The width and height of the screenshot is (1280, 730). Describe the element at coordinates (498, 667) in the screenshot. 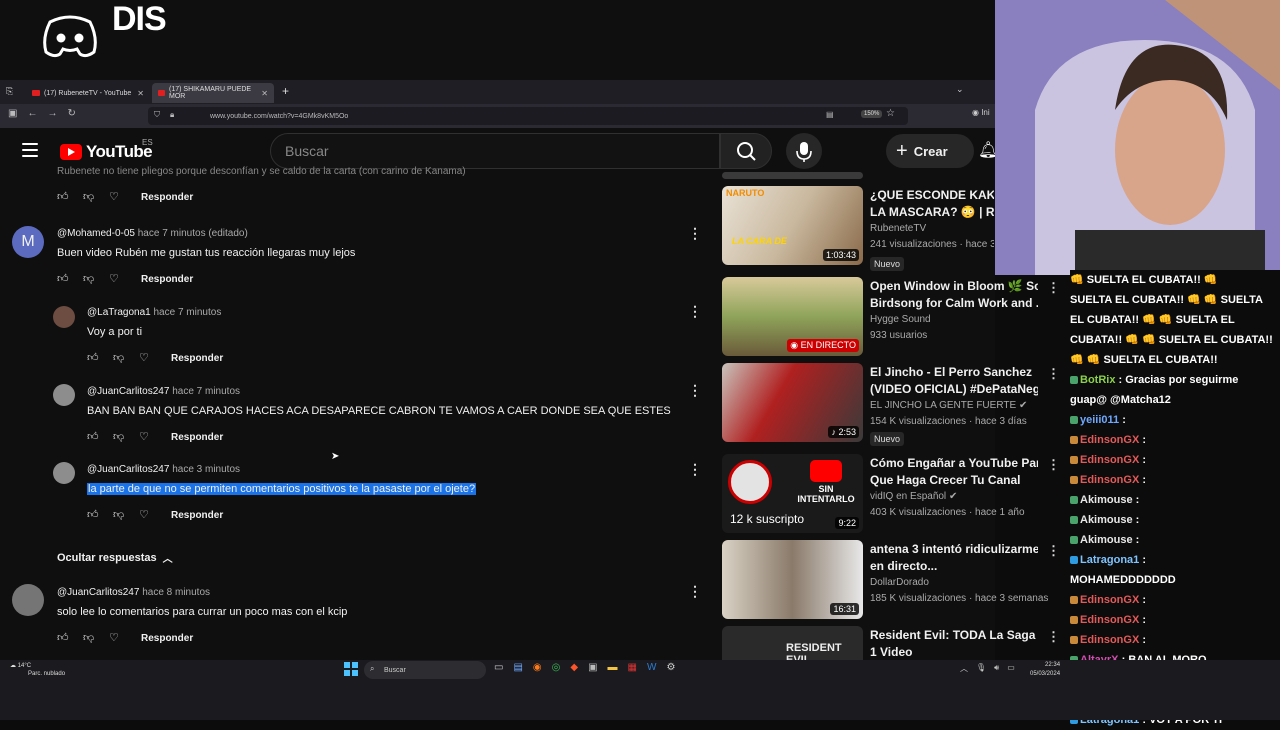

I see `task-view-icon: ▭` at that location.